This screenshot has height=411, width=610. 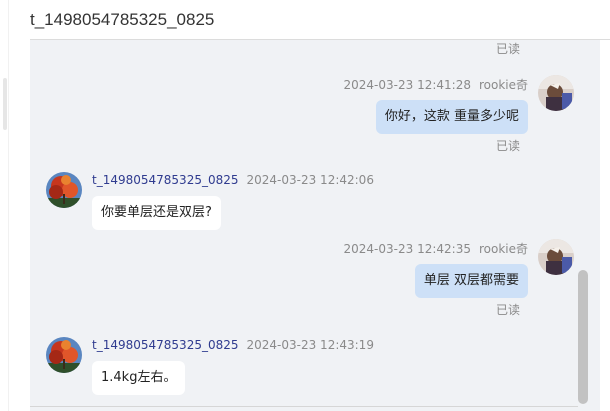 What do you see at coordinates (583, 337) in the screenshot?
I see `scrollbar-thumb` at bounding box center [583, 337].